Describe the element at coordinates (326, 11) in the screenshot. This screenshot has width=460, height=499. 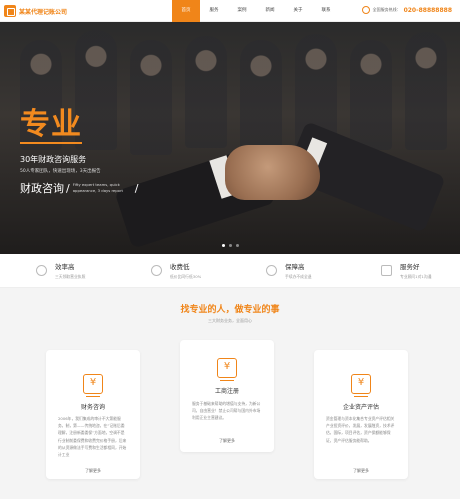
I see `nav-item-contact: 联系` at that location.